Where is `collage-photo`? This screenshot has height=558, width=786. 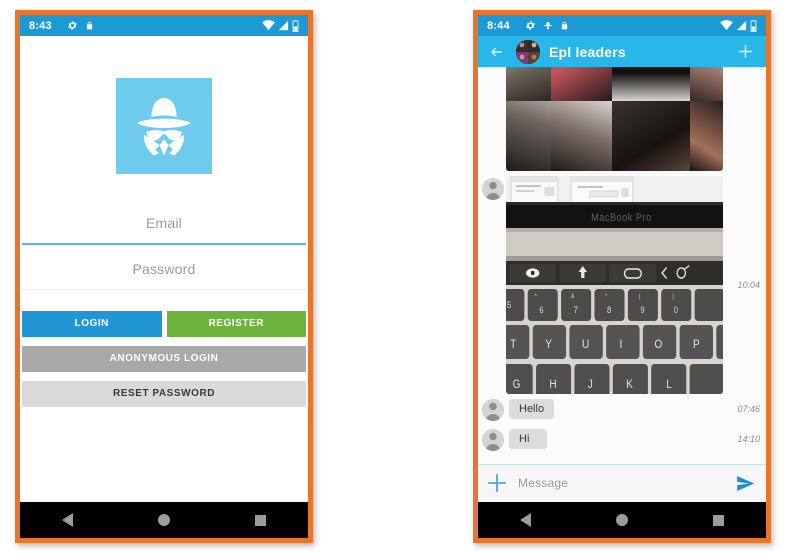
collage-photo is located at coordinates (614, 119).